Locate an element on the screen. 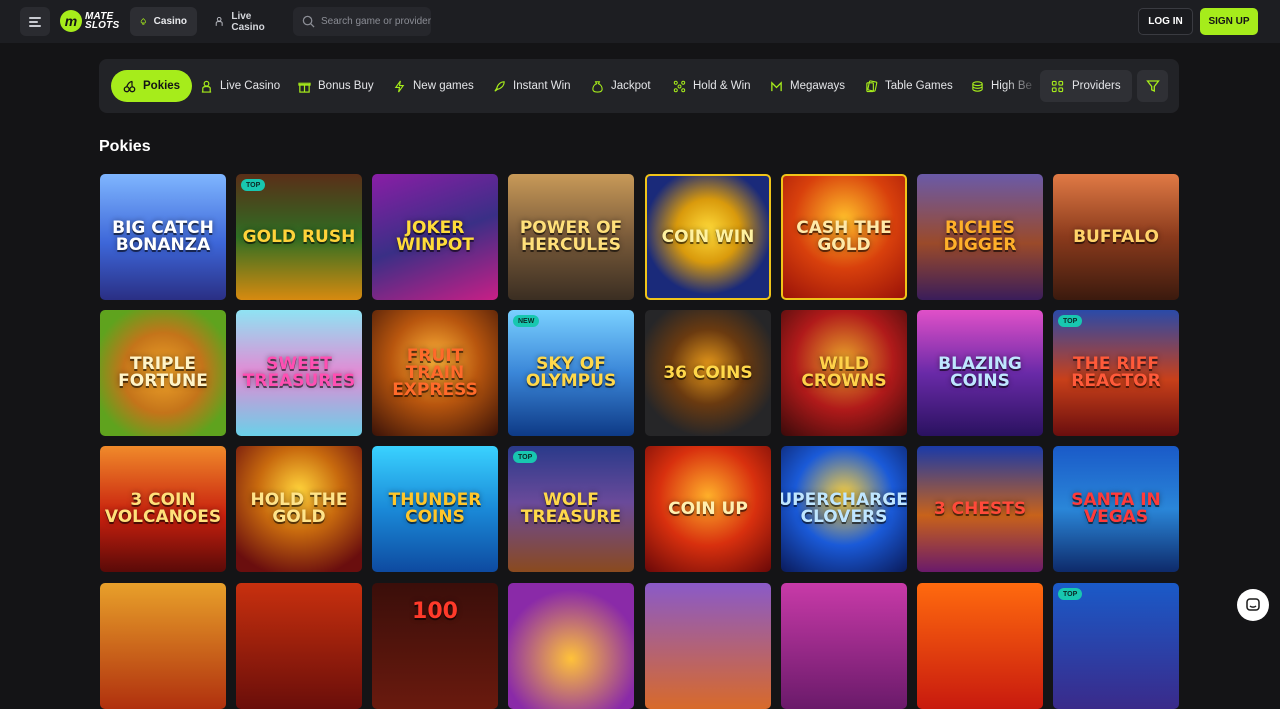 This screenshot has width=1280, height=709. game-tile: Coin Win is located at coordinates (708, 237).